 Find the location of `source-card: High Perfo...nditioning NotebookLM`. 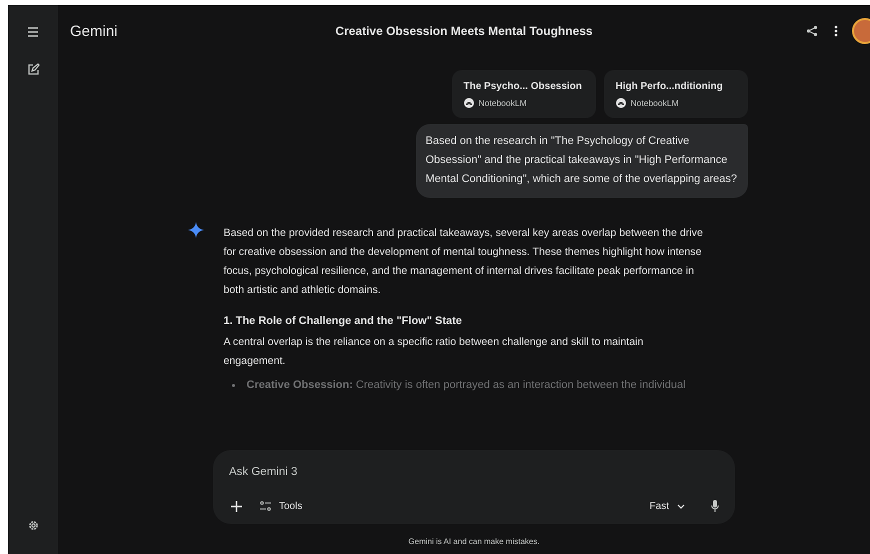

source-card: High Perfo...nditioning NotebookLM is located at coordinates (676, 94).